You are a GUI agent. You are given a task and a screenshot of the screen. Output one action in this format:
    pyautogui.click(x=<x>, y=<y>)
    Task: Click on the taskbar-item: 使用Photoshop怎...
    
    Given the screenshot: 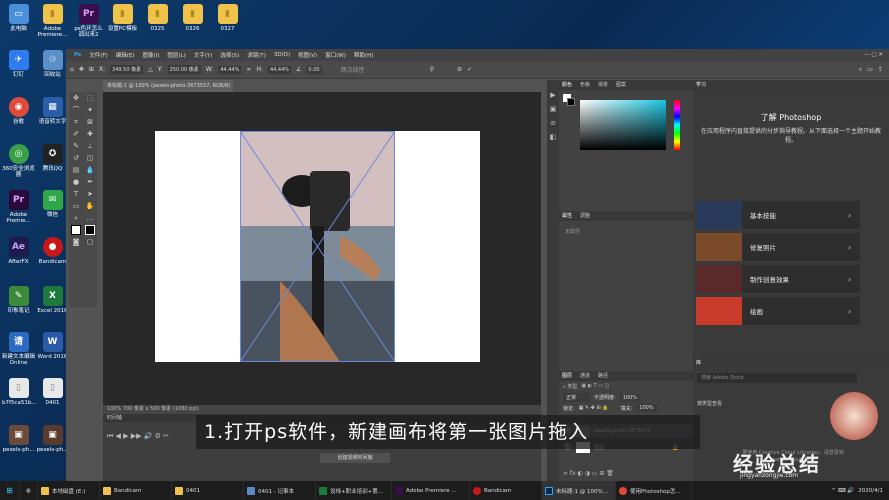 What is the action you would take?
    pyautogui.click(x=654, y=490)
    